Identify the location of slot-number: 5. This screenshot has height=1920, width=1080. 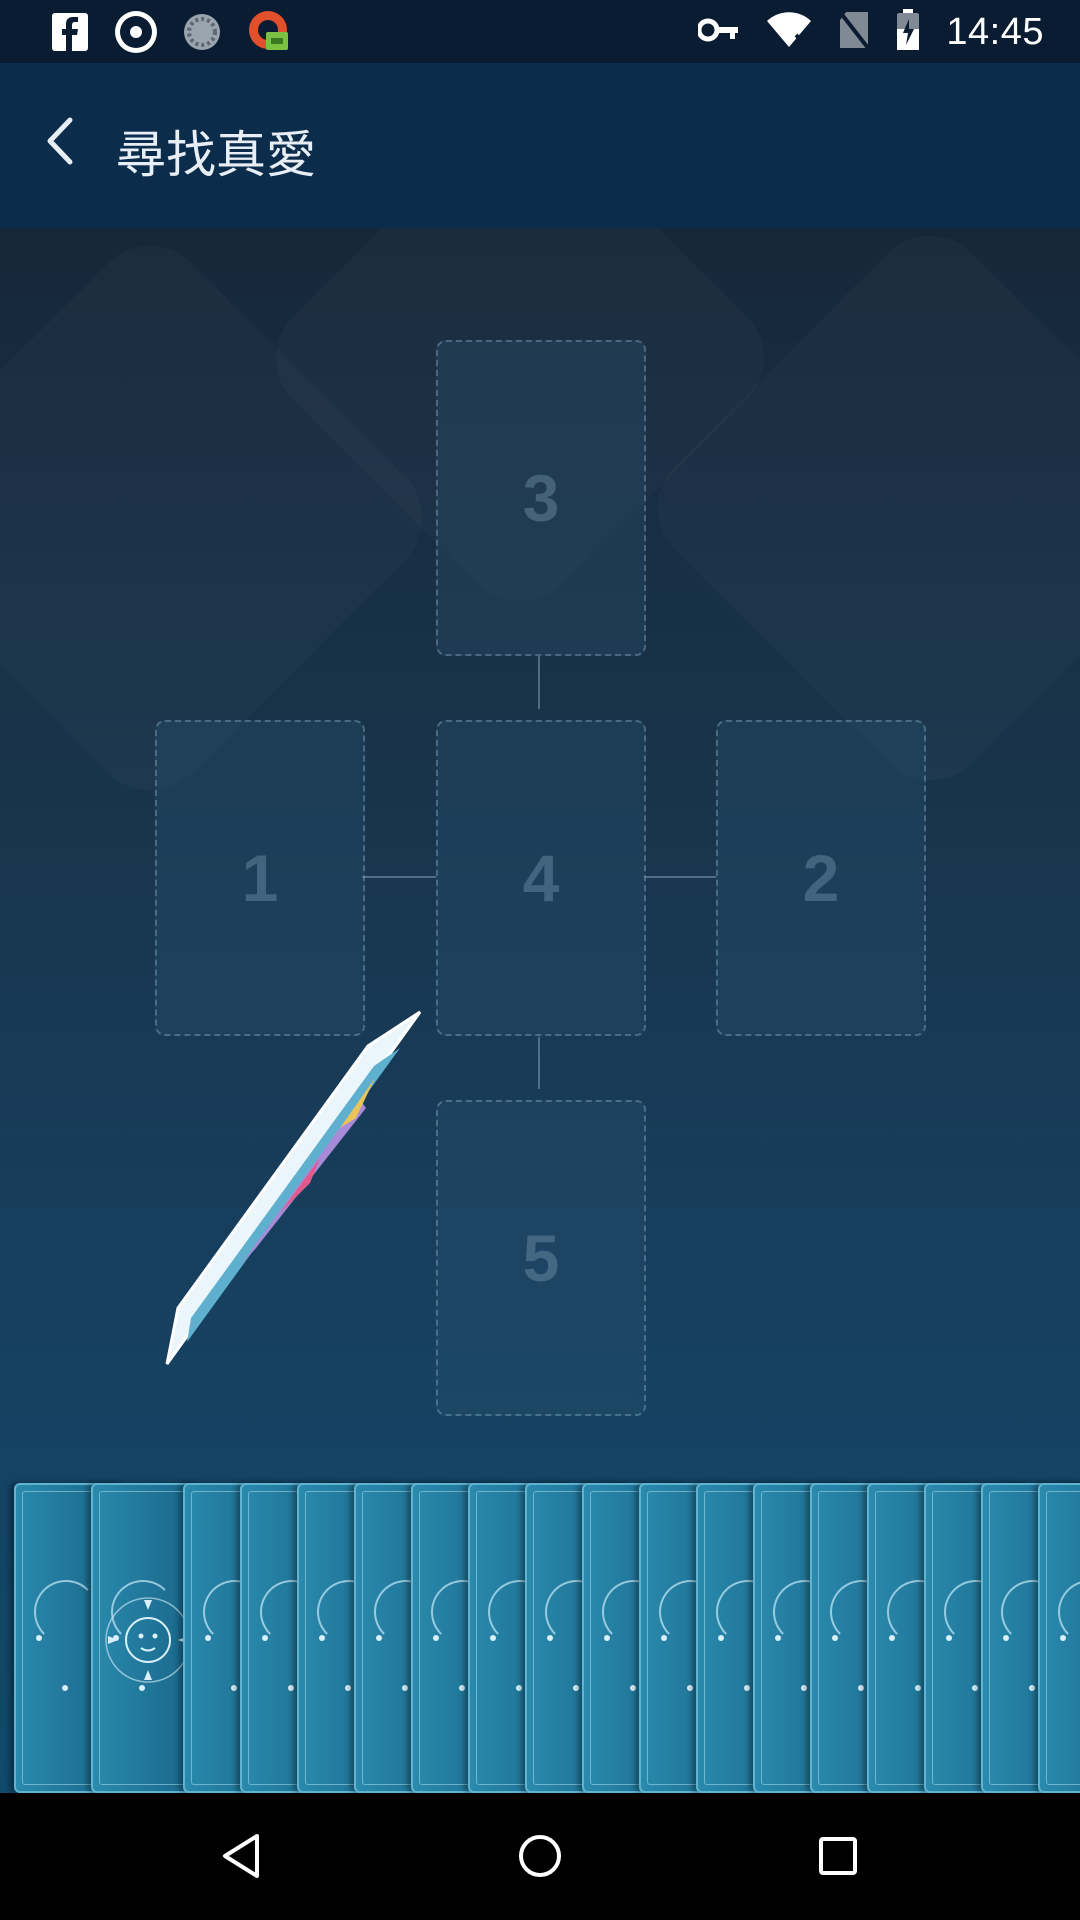
(541, 1258).